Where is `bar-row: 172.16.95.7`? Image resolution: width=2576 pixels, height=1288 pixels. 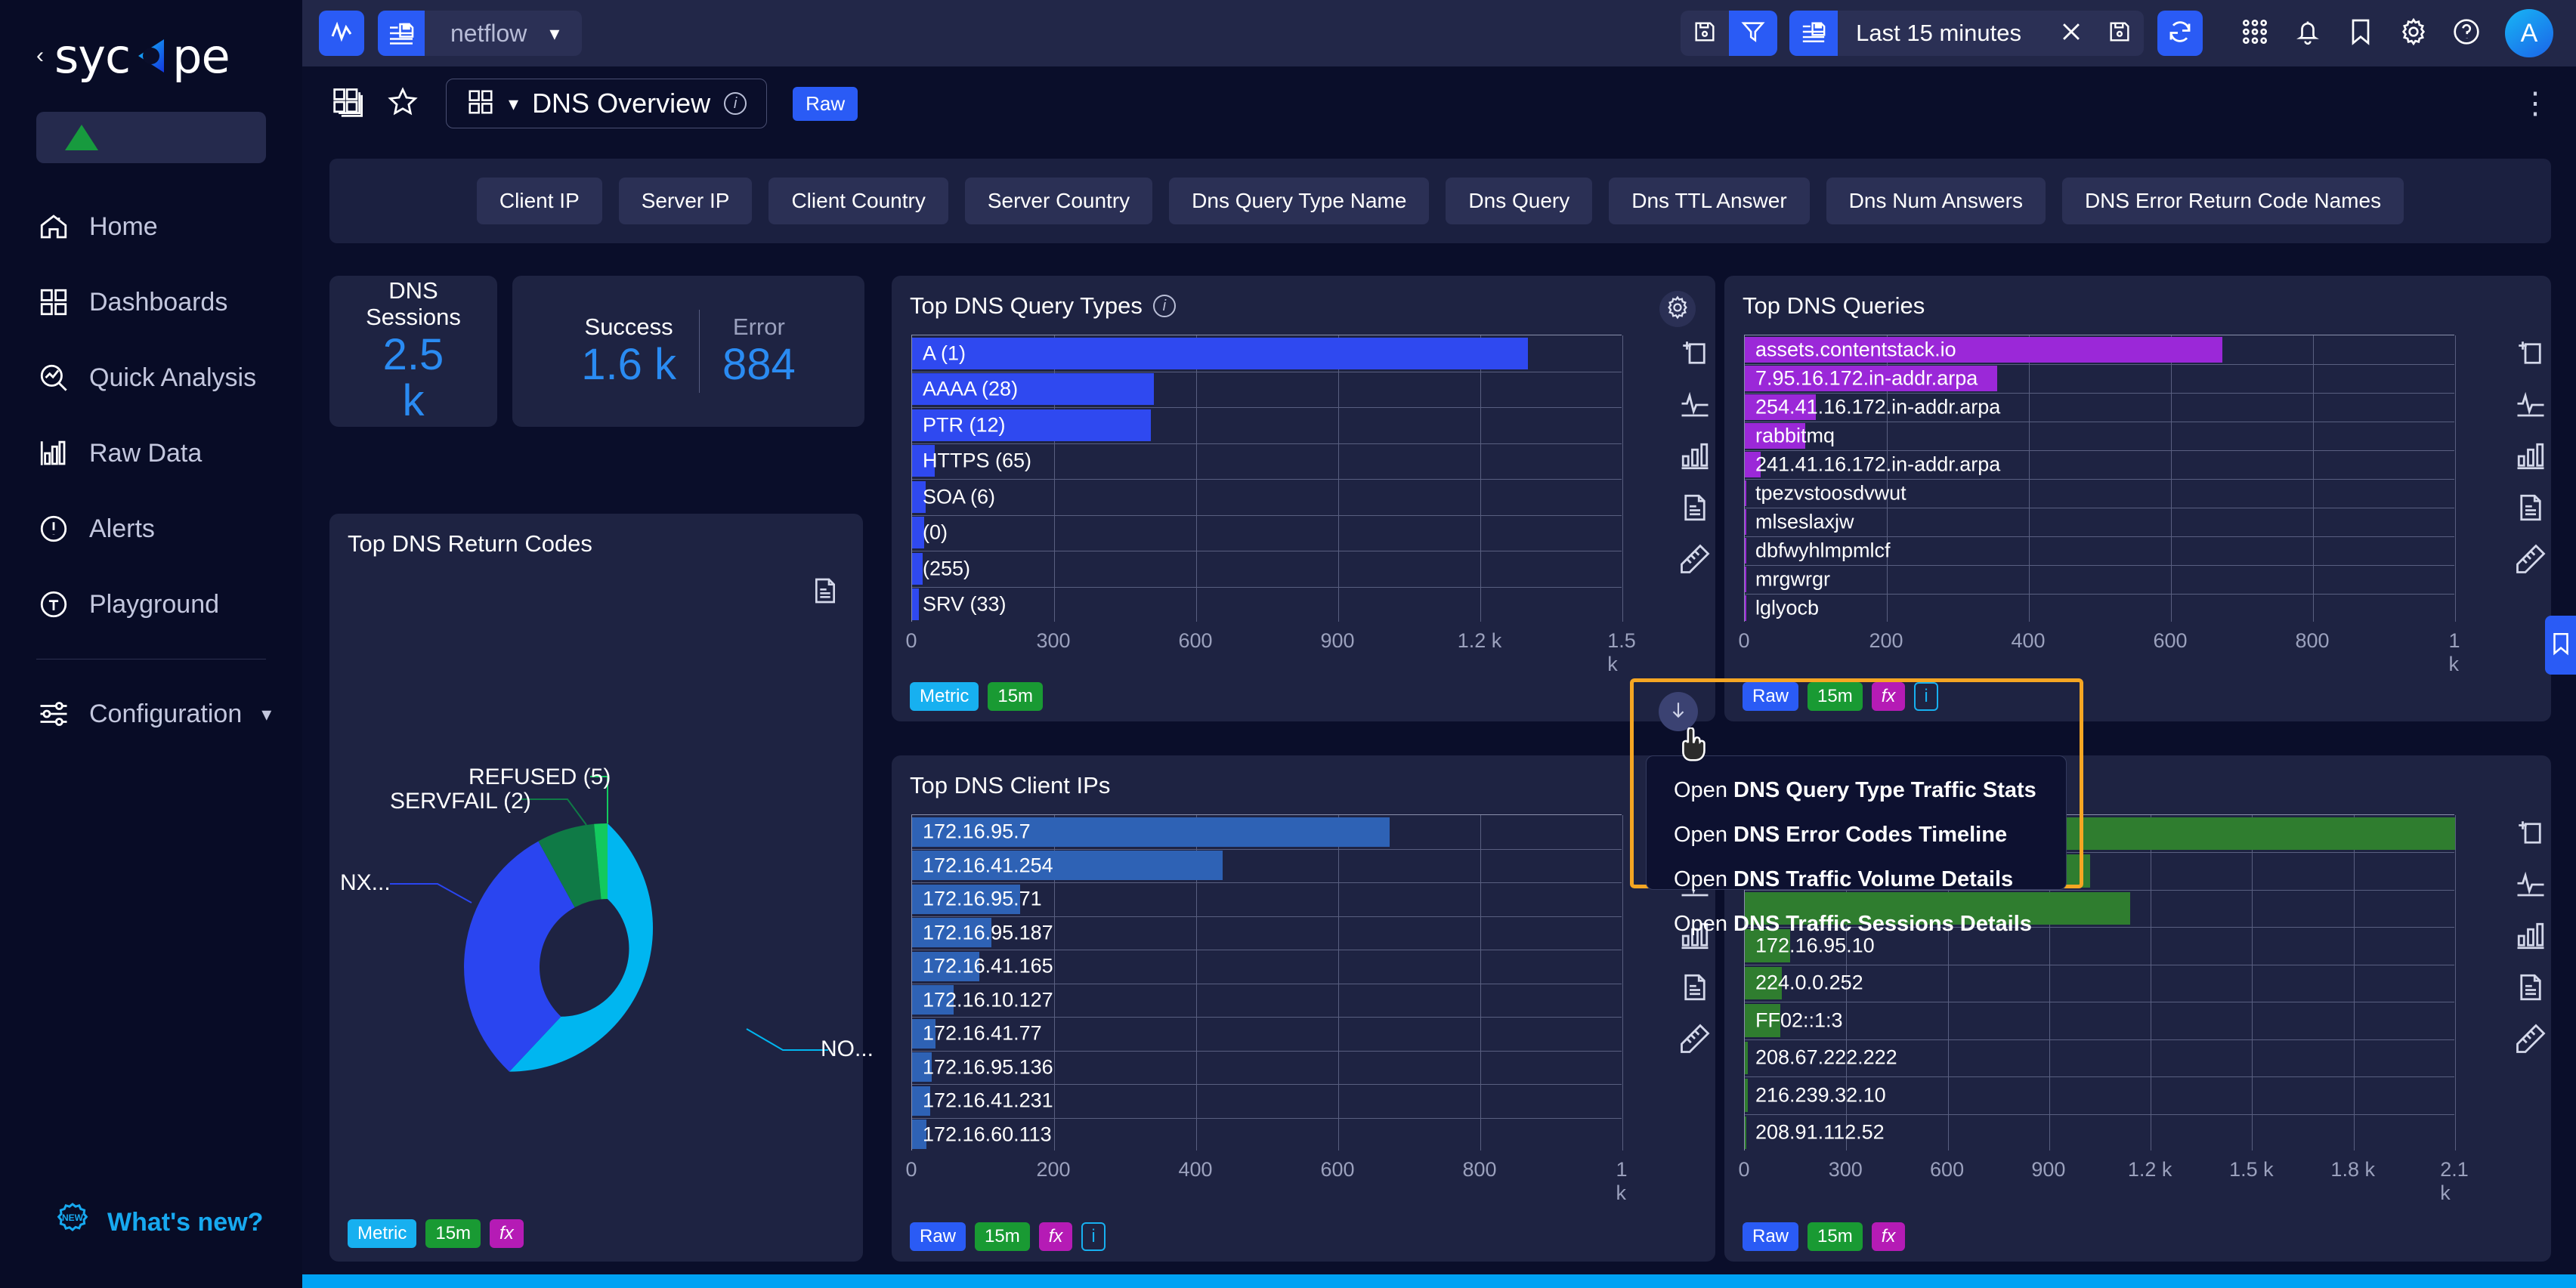 bar-row: 172.16.95.7 is located at coordinates (1267, 832).